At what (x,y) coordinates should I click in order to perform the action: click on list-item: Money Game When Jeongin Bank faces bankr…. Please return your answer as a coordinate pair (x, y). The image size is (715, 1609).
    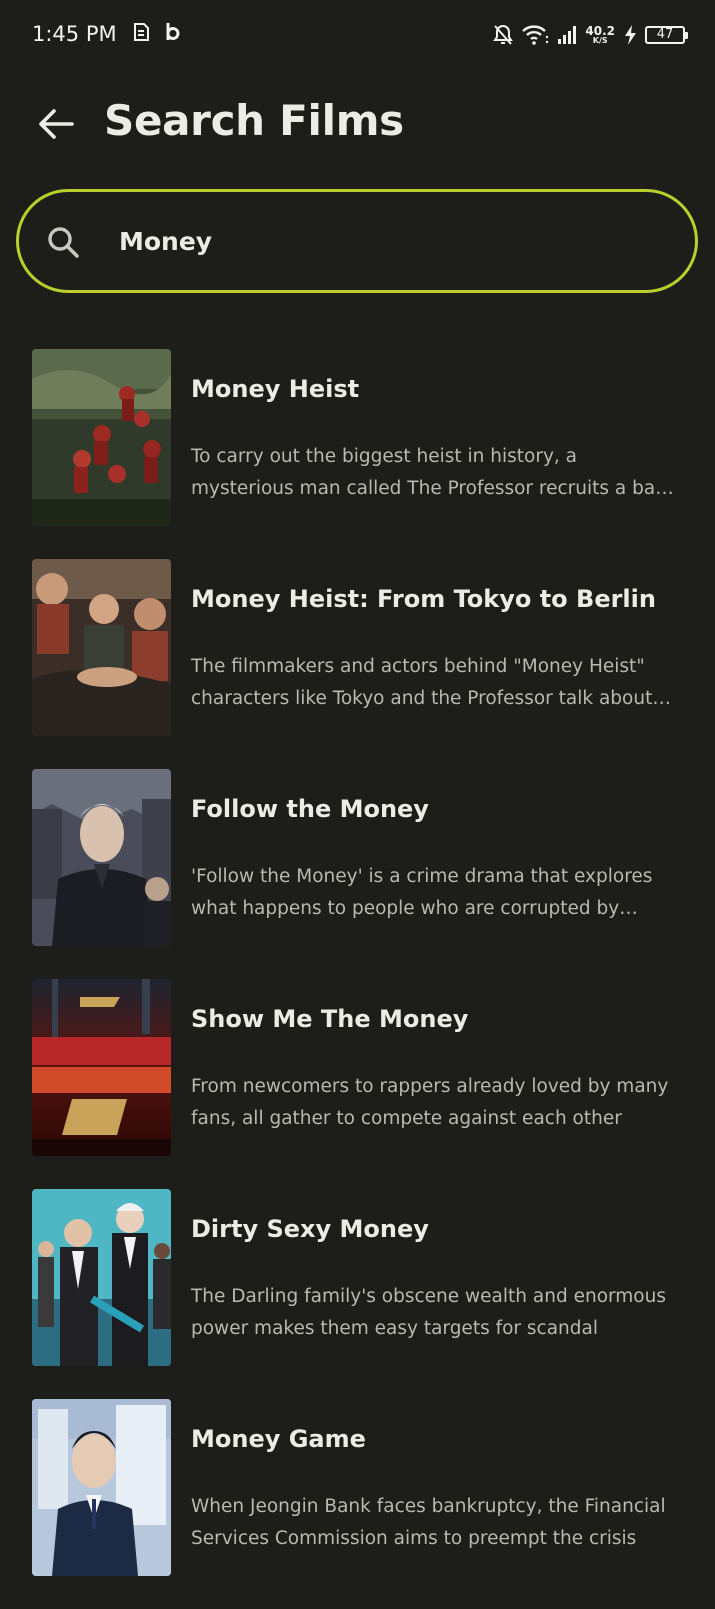
    Looking at the image, I should click on (357, 1487).